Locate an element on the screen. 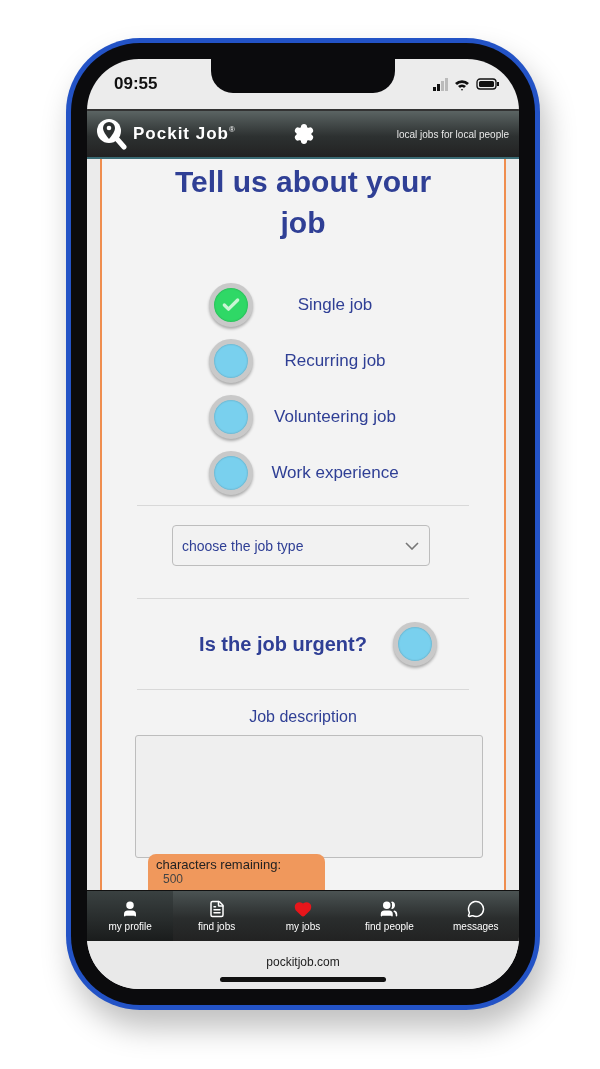  tab: my profile is located at coordinates (130, 916).